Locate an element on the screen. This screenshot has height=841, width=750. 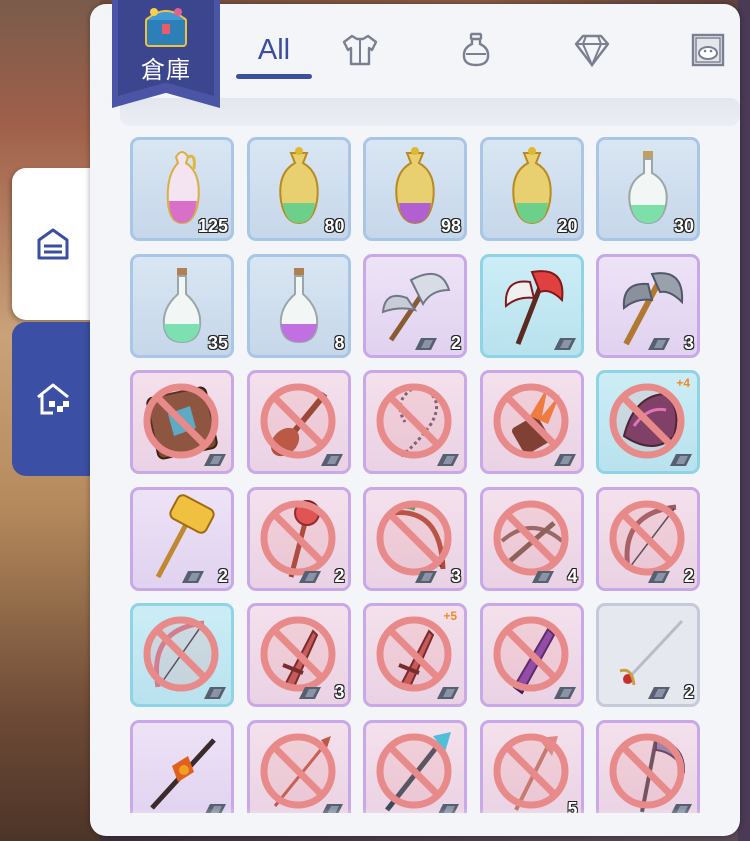
inventory-slot-guitar is located at coordinates (298, 422).